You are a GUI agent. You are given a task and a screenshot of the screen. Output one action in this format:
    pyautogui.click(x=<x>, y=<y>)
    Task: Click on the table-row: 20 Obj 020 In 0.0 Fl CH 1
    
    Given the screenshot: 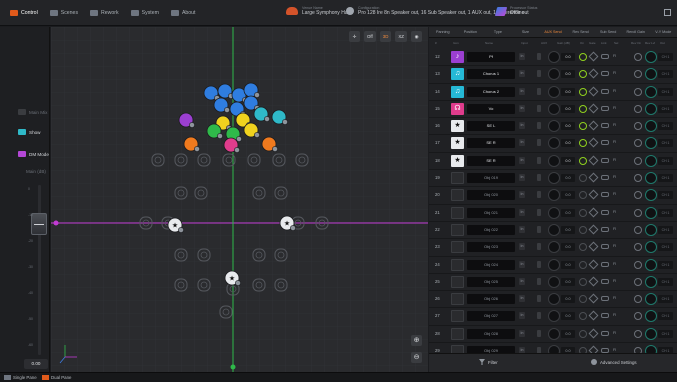 What is the action you would take?
    pyautogui.click(x=553, y=196)
    